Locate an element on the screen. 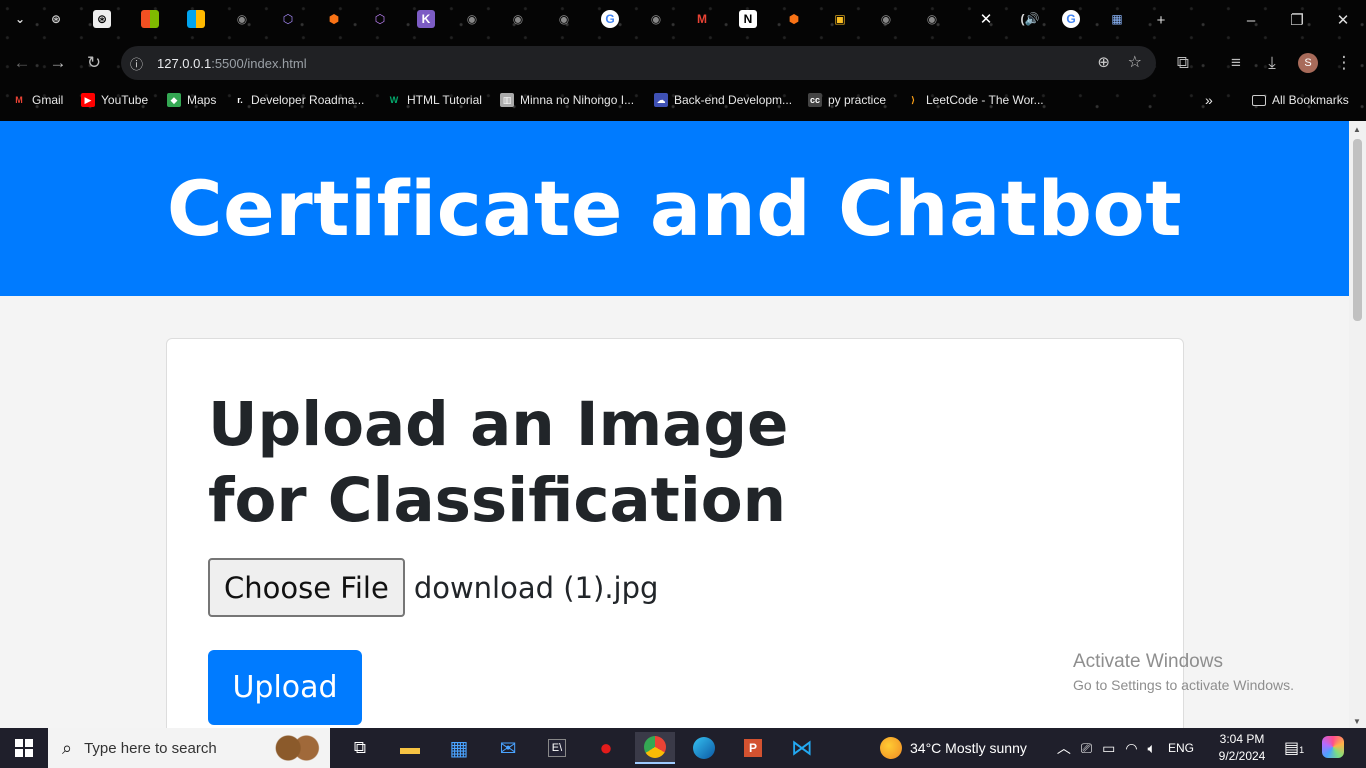 The width and height of the screenshot is (1366, 768). url-text: 127.0.0.1:5500/index.html is located at coordinates (232, 63).